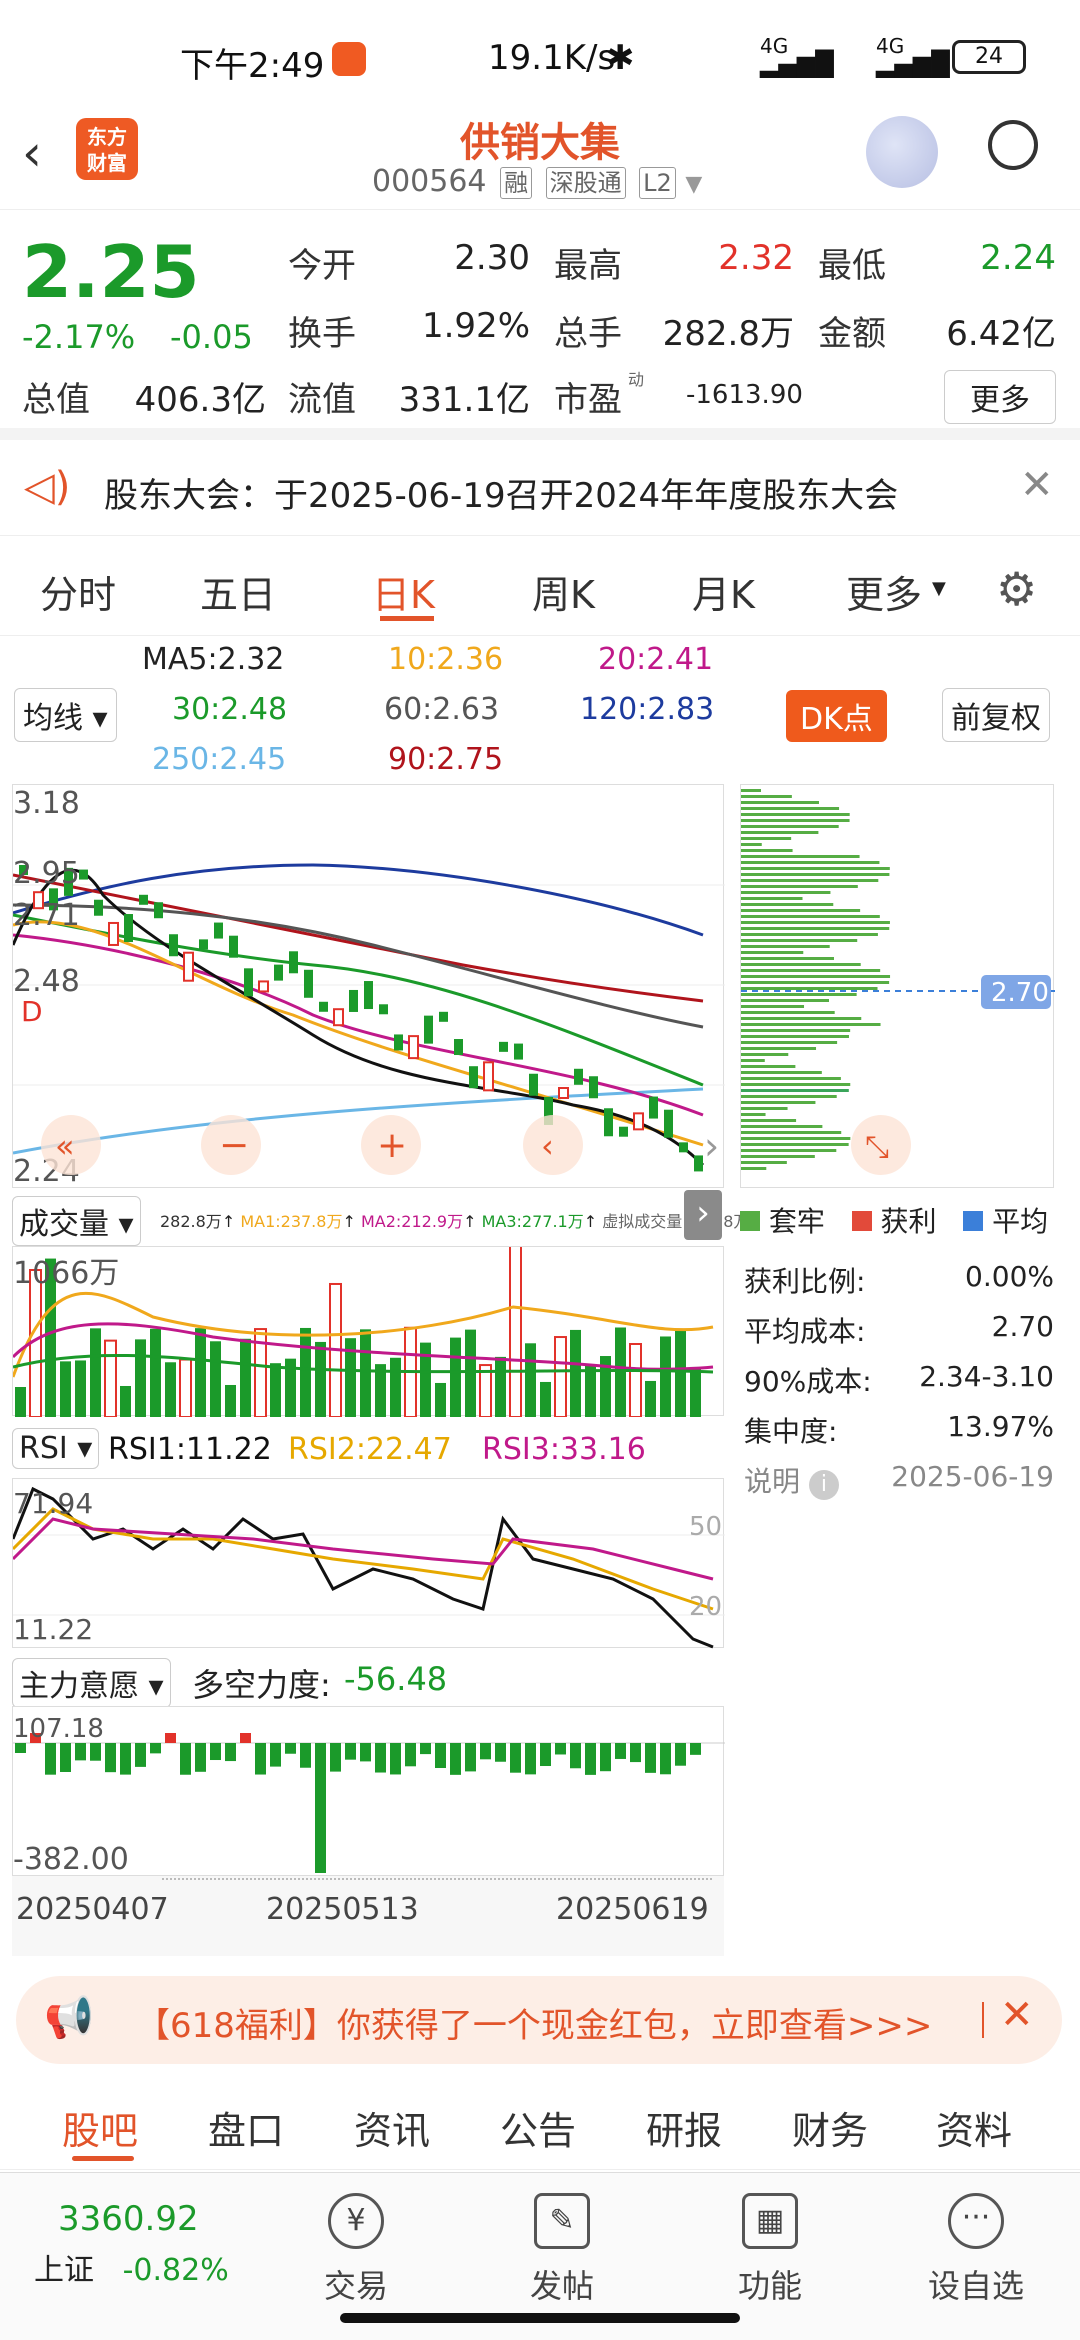 The height and width of the screenshot is (2340, 1080). What do you see at coordinates (246, 2127) in the screenshot?
I see `nav-pankou: 盘口` at bounding box center [246, 2127].